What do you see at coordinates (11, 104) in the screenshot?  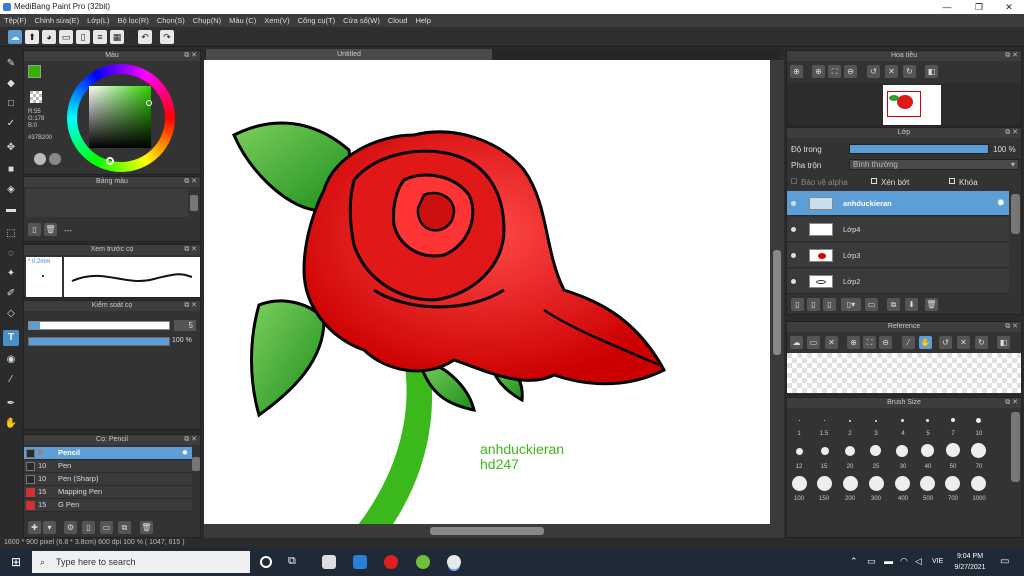 I see `shape-tool-icon: □` at bounding box center [11, 104].